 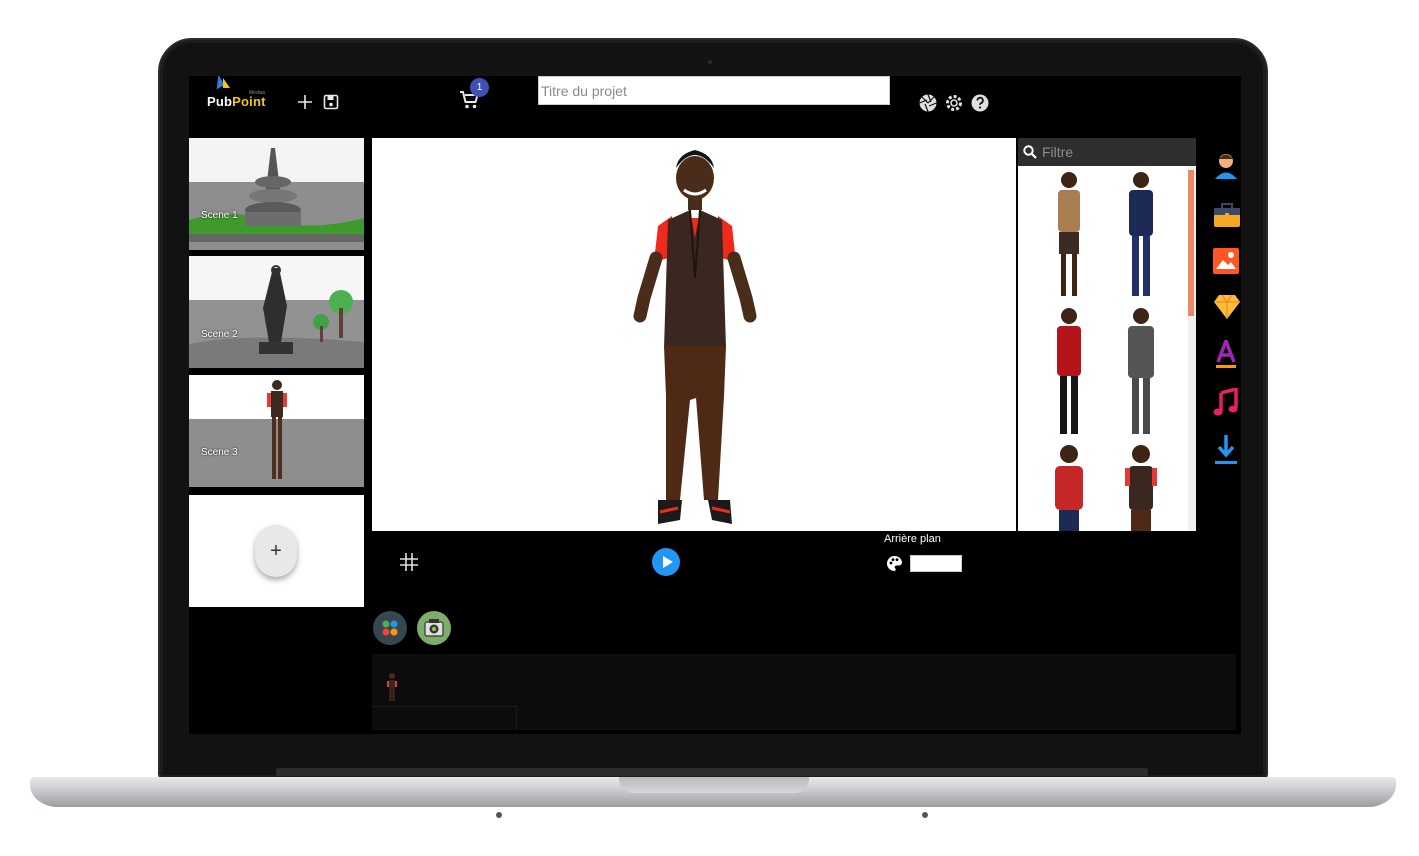 What do you see at coordinates (912, 539) in the screenshot?
I see `background-label: Arrière plan` at bounding box center [912, 539].